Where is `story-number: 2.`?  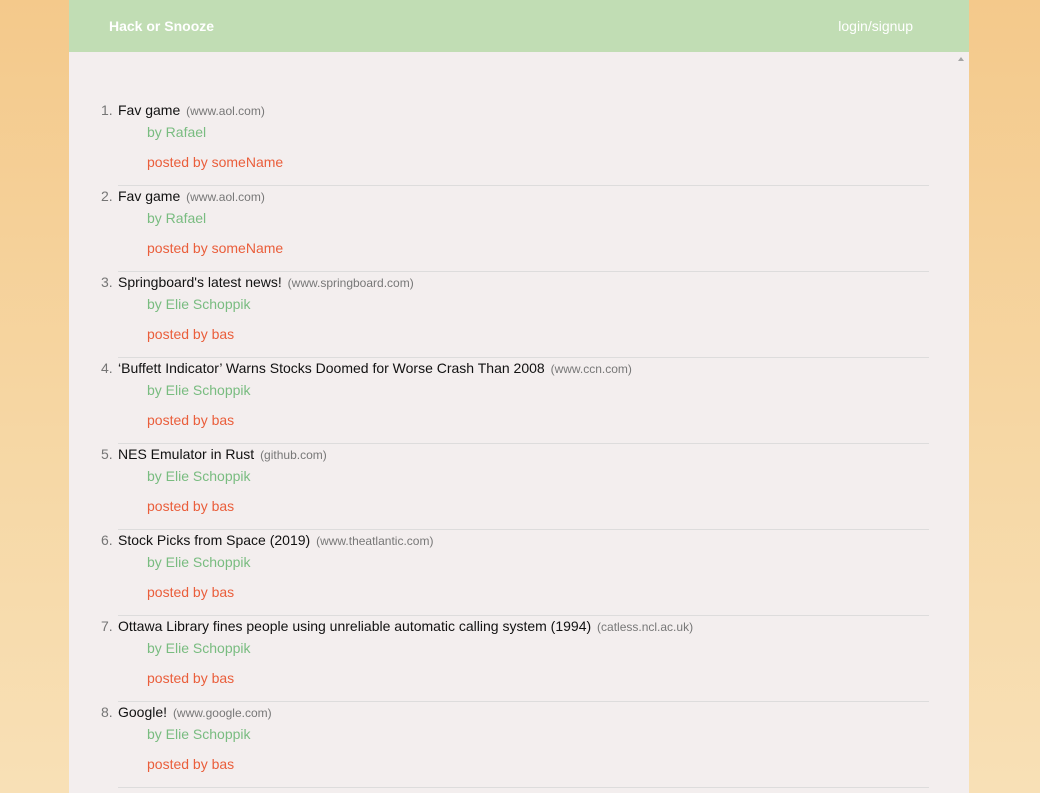 story-number: 2. is located at coordinates (107, 196).